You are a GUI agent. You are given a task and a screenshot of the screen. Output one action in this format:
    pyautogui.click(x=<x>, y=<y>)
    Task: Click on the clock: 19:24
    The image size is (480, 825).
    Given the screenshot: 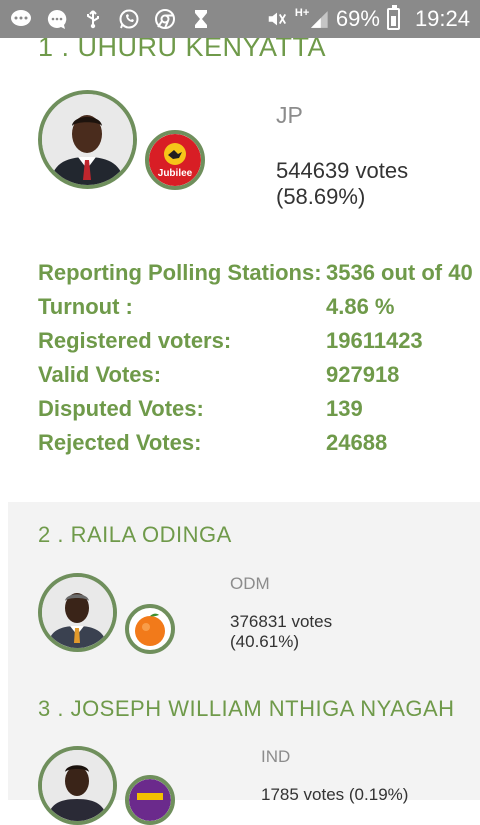 What is the action you would take?
    pyautogui.click(x=442, y=18)
    